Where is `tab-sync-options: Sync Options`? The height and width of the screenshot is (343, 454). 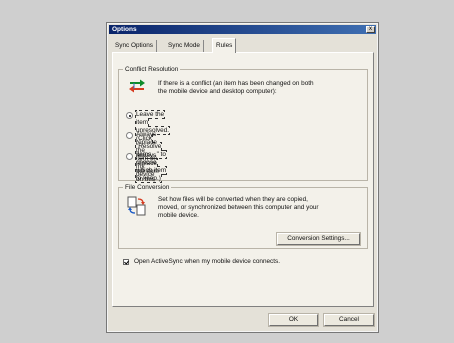
tab-sync-options: Sync Options is located at coordinates (135, 46).